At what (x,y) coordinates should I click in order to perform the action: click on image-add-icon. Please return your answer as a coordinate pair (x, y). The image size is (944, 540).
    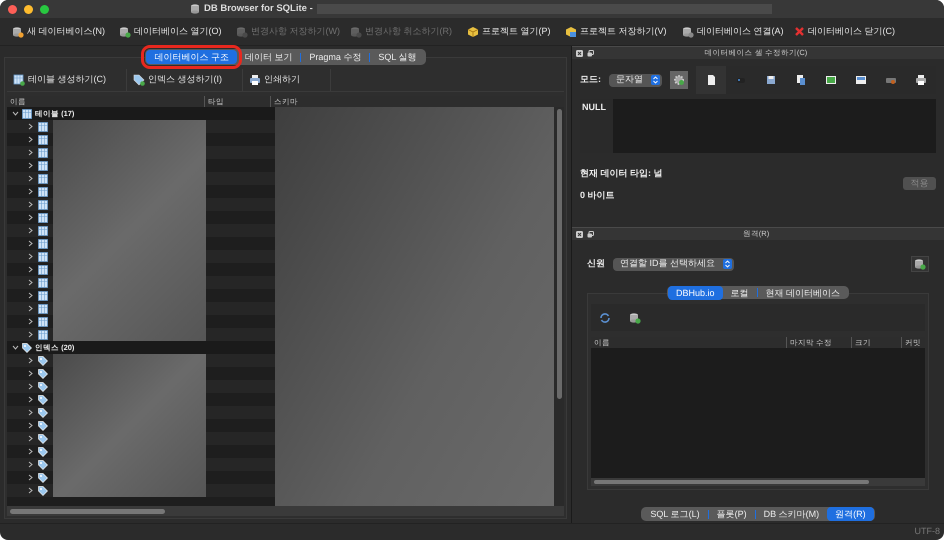
    Looking at the image, I should click on (831, 80).